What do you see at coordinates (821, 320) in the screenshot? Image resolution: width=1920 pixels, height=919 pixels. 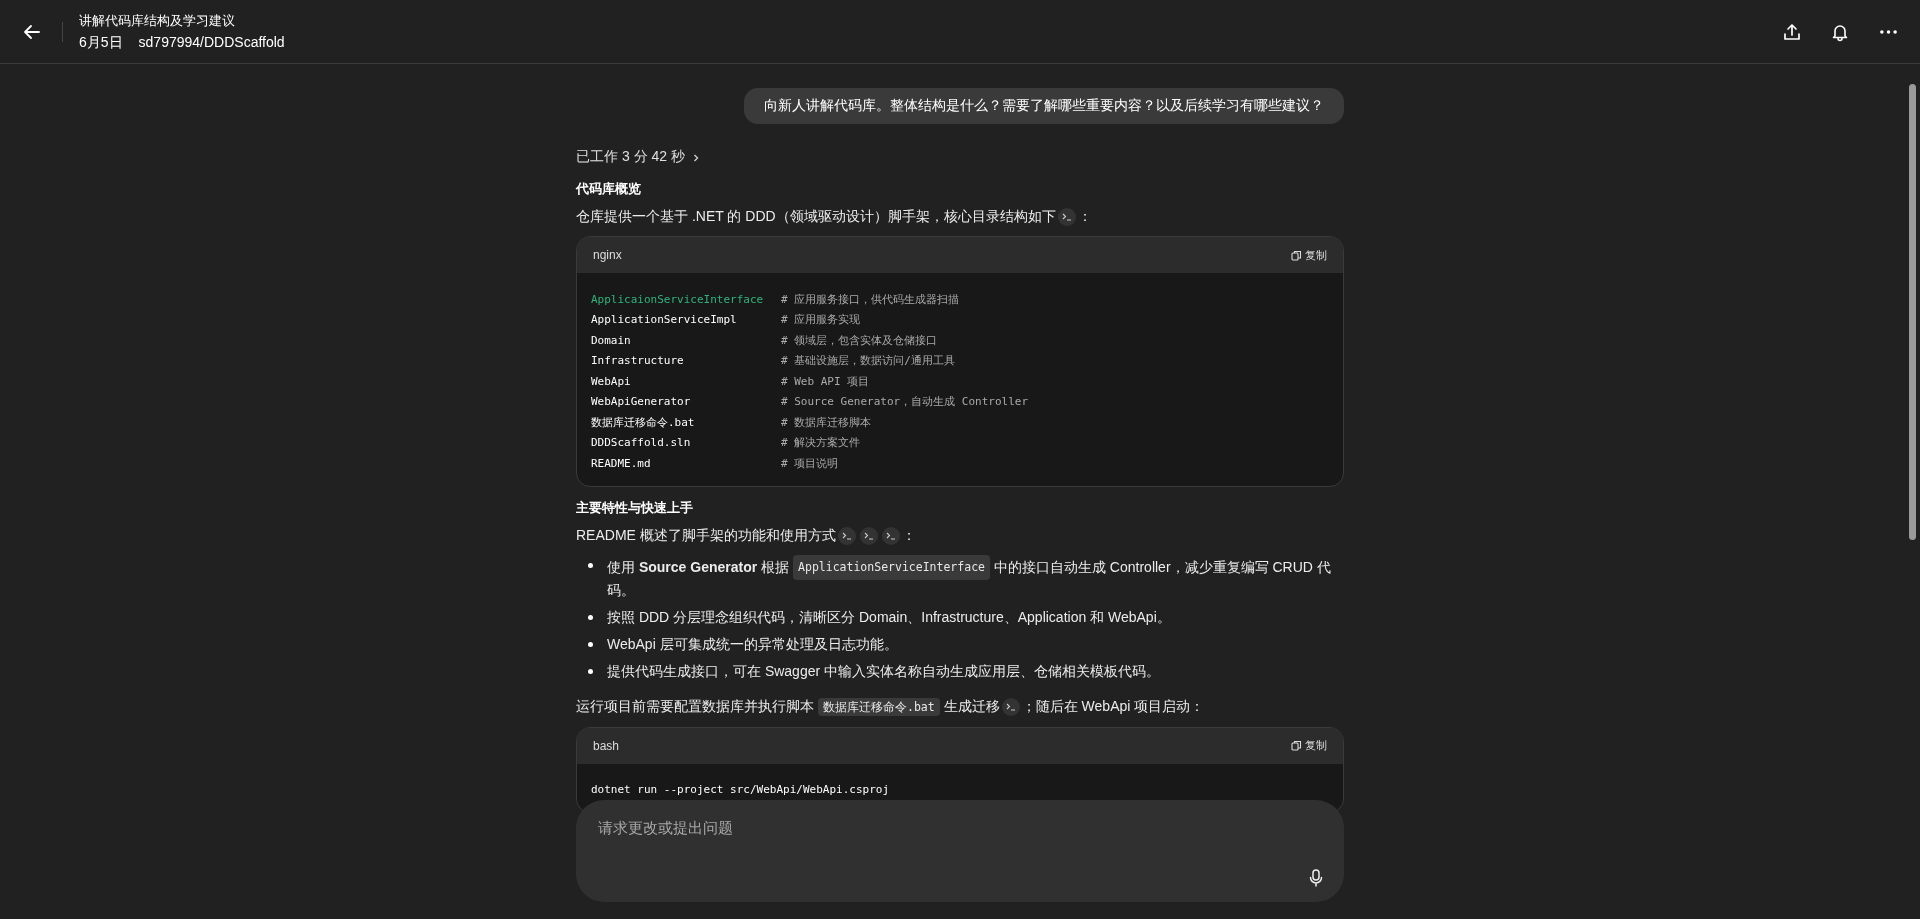 I see `code-comment: # 应用服务实现` at bounding box center [821, 320].